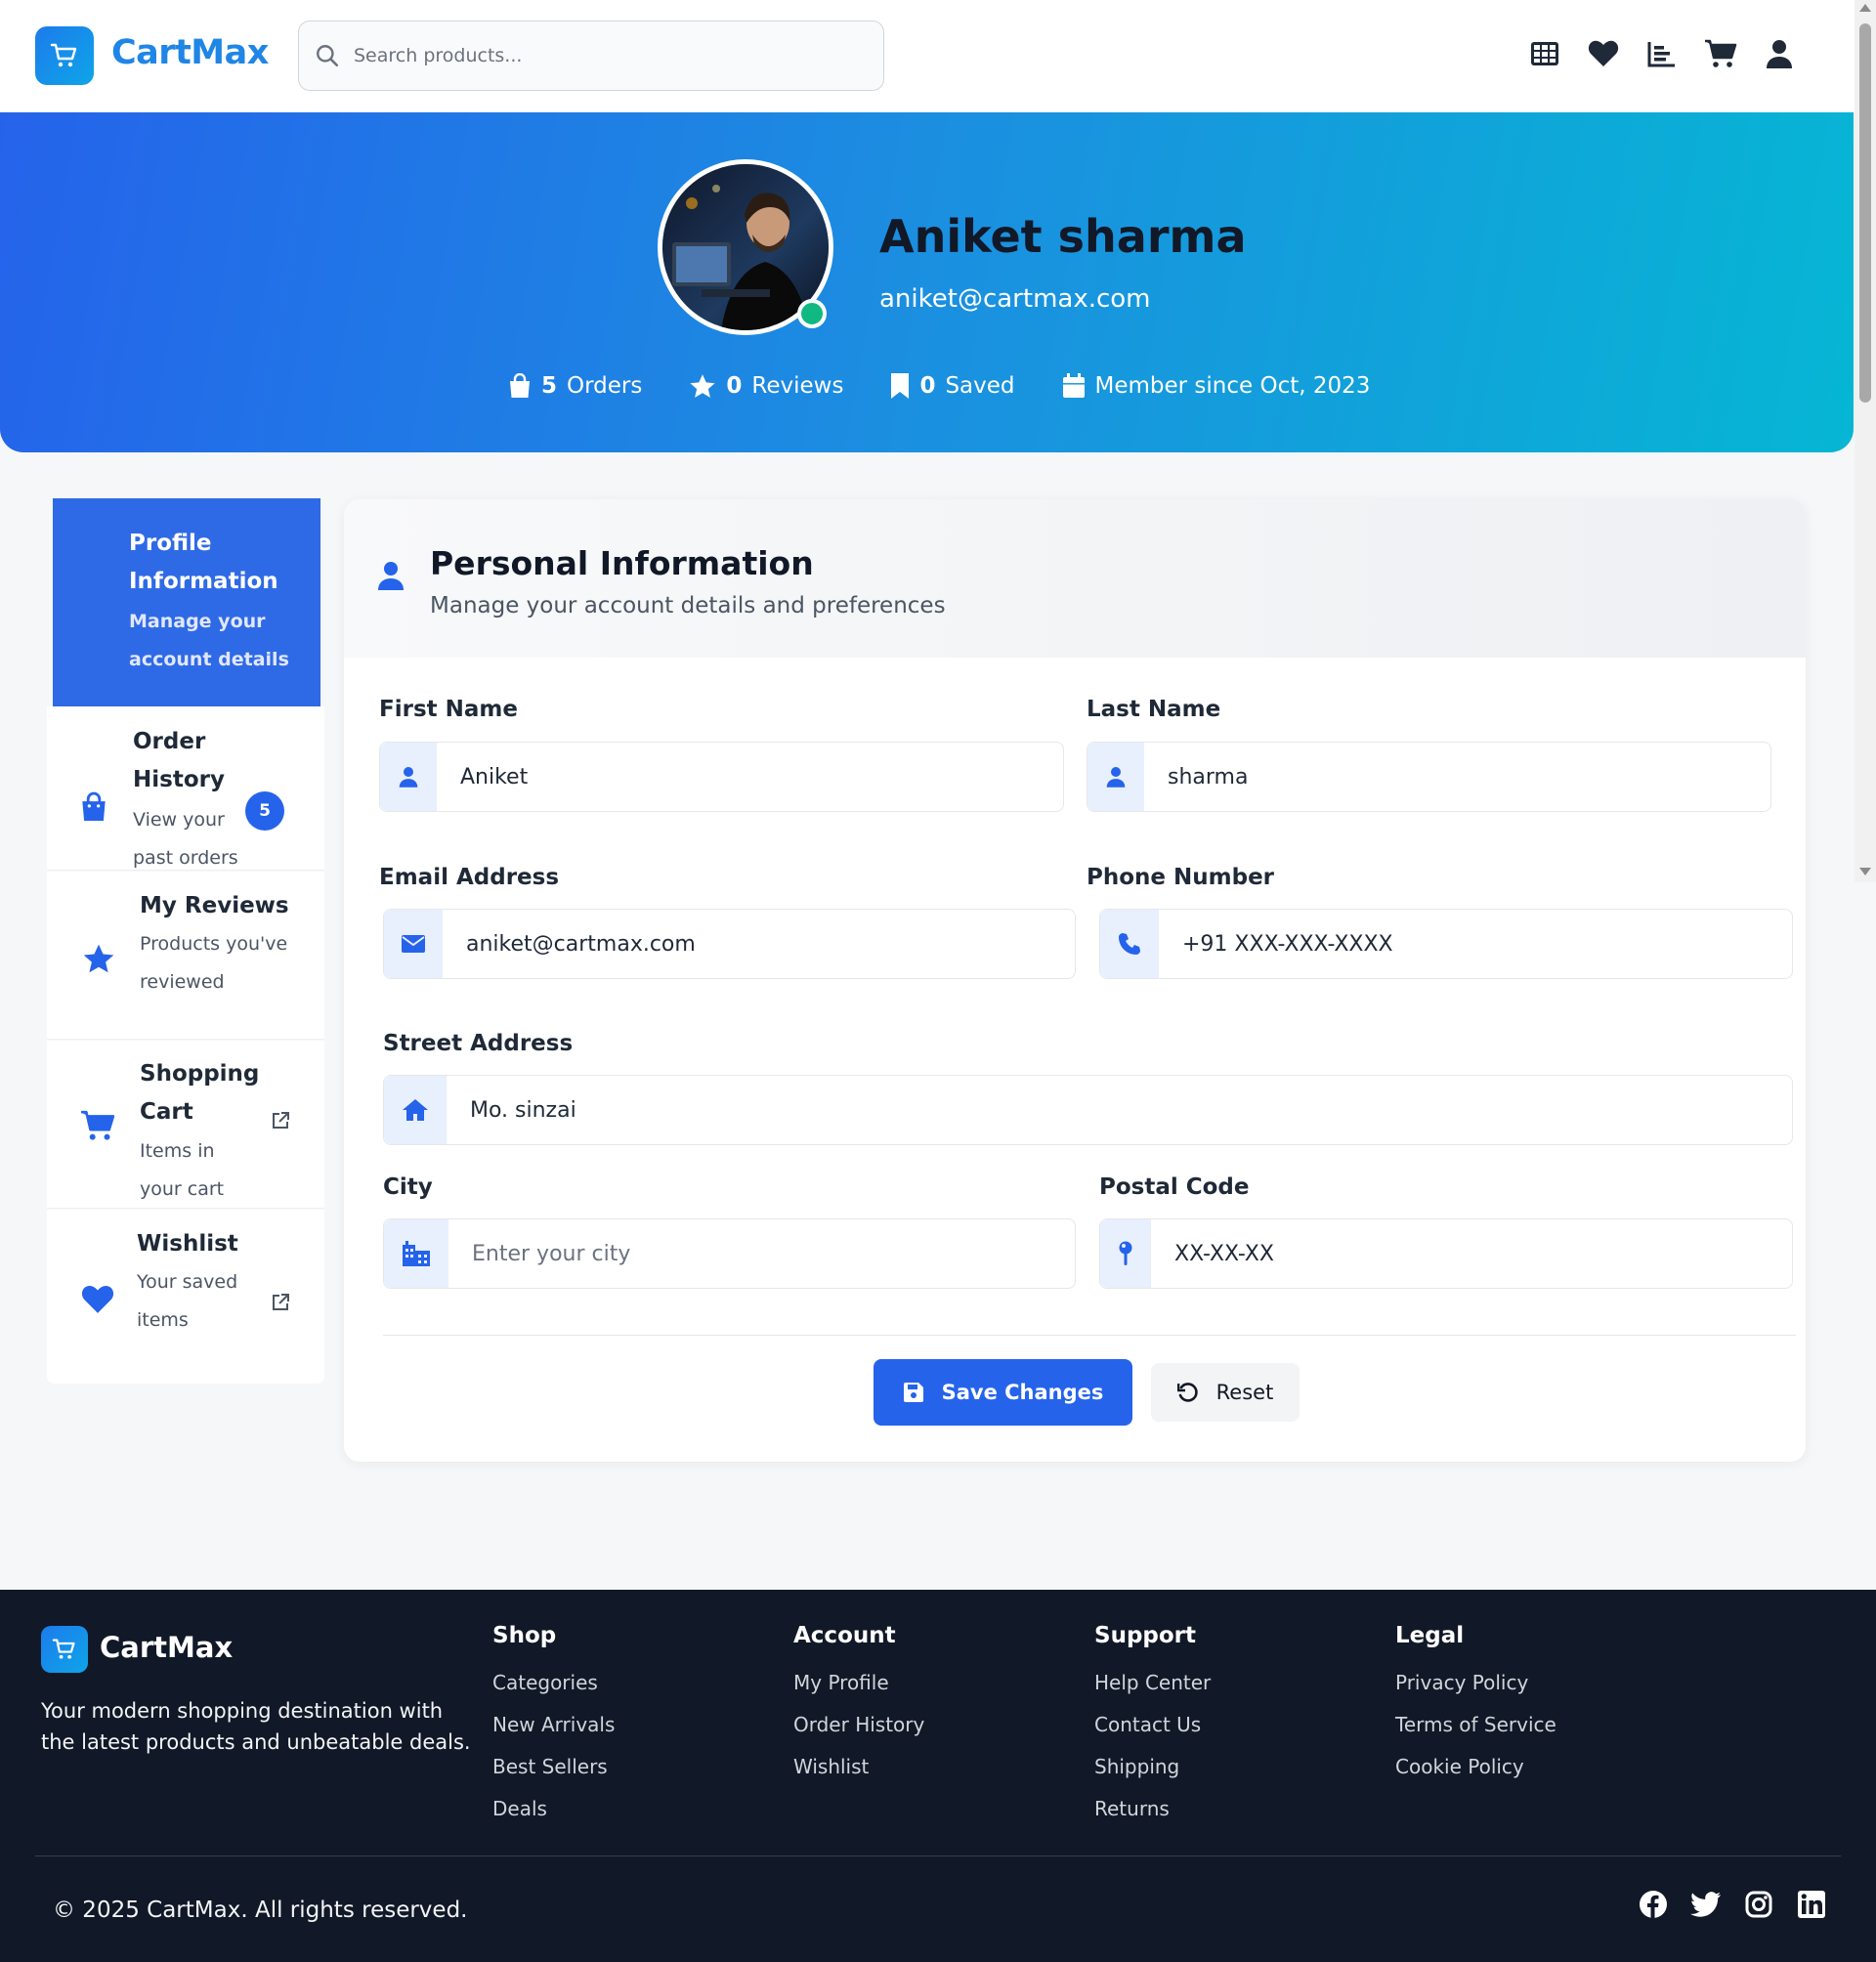 This screenshot has width=1876, height=1962. What do you see at coordinates (900, 386) in the screenshot?
I see `bookmark-icon` at bounding box center [900, 386].